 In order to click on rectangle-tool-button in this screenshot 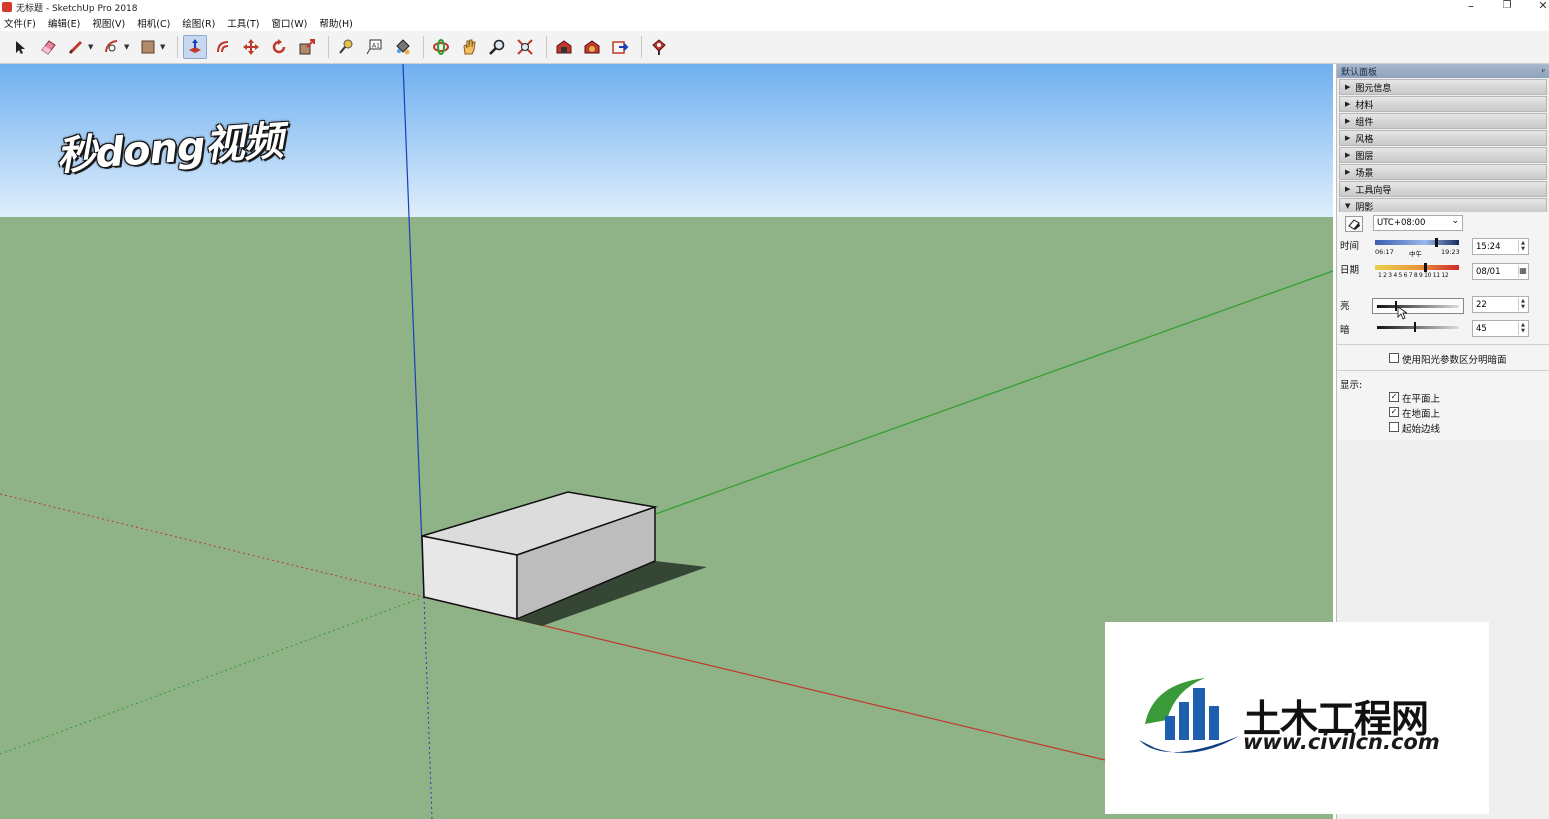, I will do `click(148, 47)`.